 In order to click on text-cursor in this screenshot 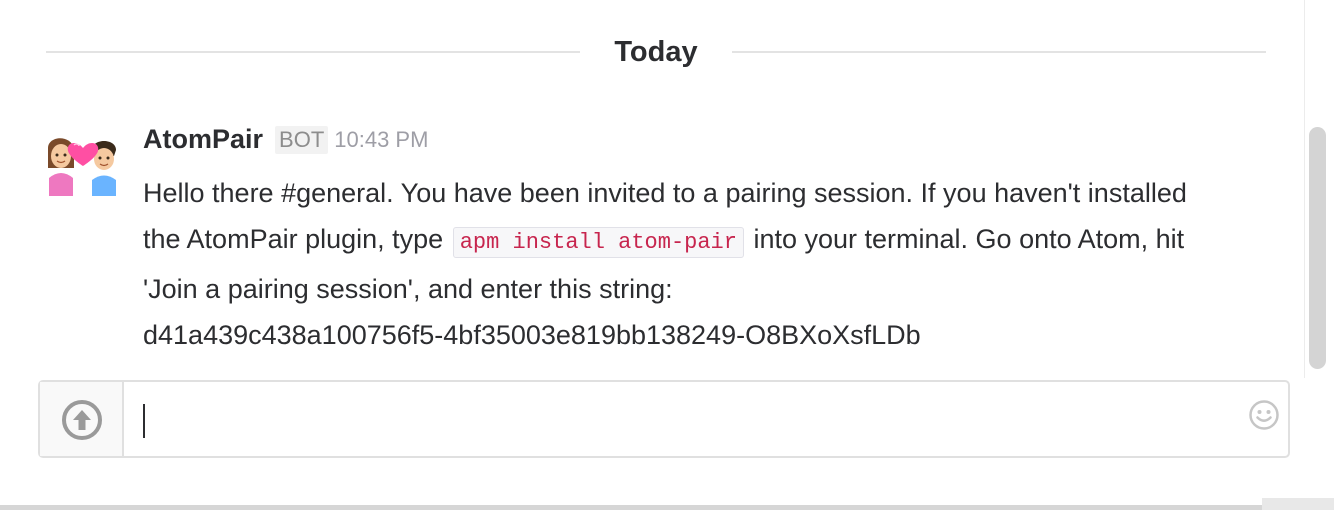, I will do `click(144, 421)`.